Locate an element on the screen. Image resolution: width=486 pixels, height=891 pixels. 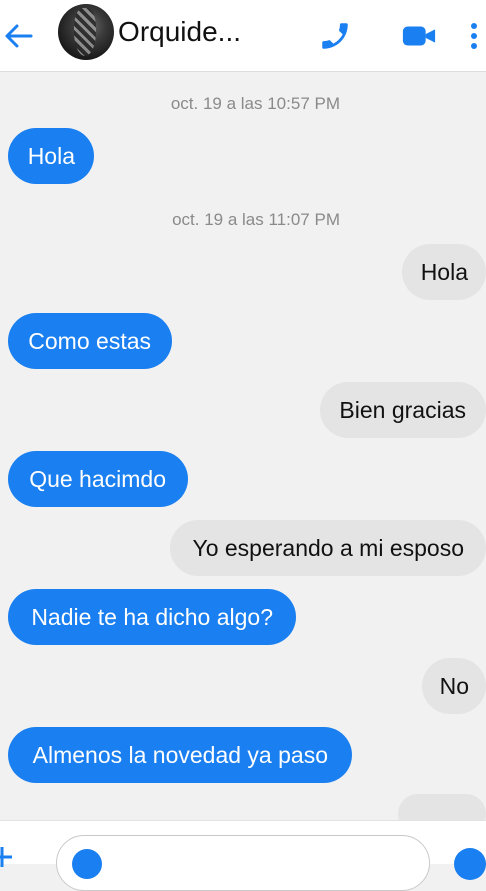
message-bubble-received: Bien gracias is located at coordinates (403, 410).